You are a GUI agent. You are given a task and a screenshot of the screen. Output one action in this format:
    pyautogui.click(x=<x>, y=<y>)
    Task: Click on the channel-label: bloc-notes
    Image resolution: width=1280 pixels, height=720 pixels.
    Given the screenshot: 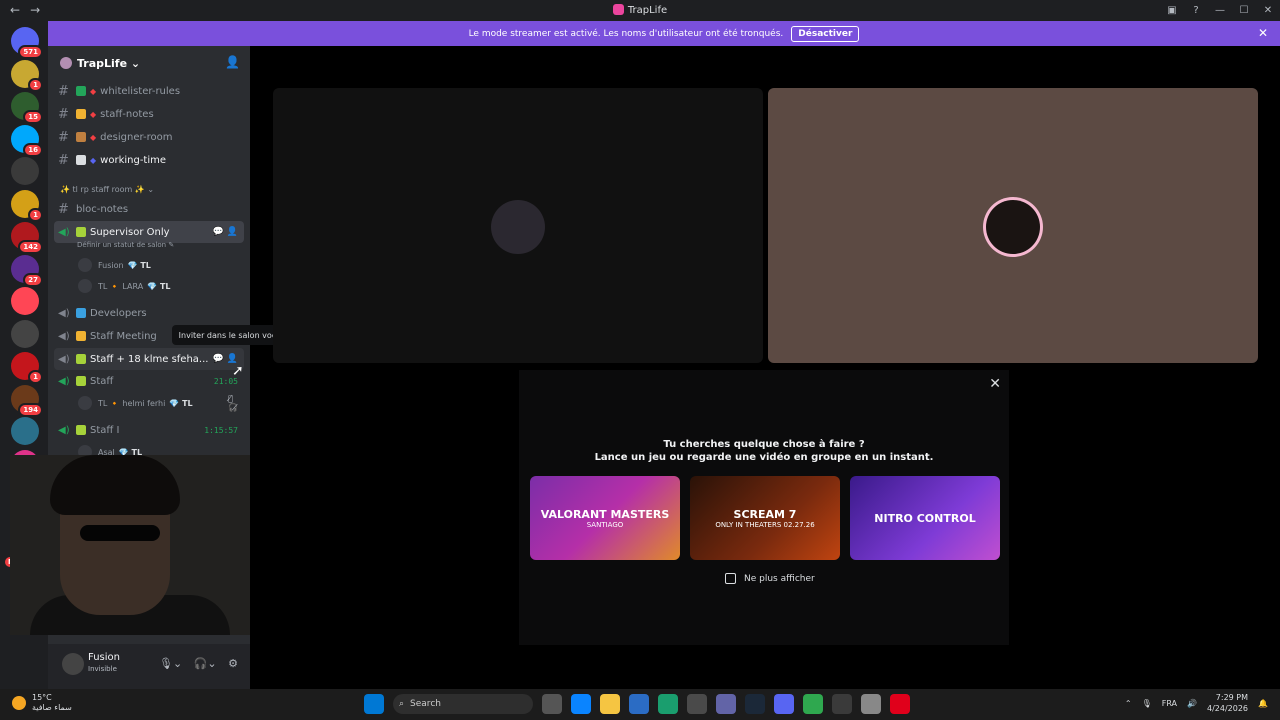 What is the action you would take?
    pyautogui.click(x=102, y=209)
    